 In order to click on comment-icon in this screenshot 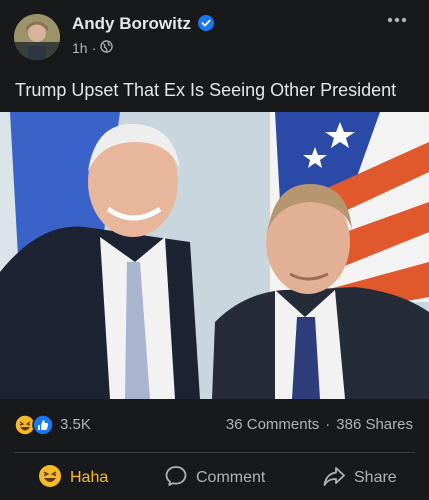, I will do `click(176, 478)`.